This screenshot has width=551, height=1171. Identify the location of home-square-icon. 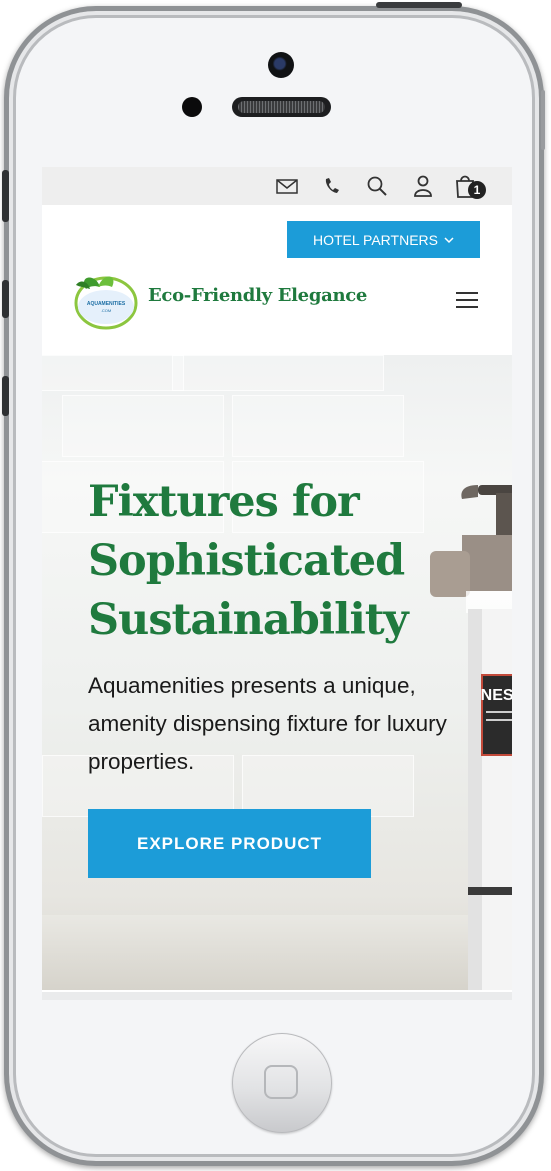
(281, 1082).